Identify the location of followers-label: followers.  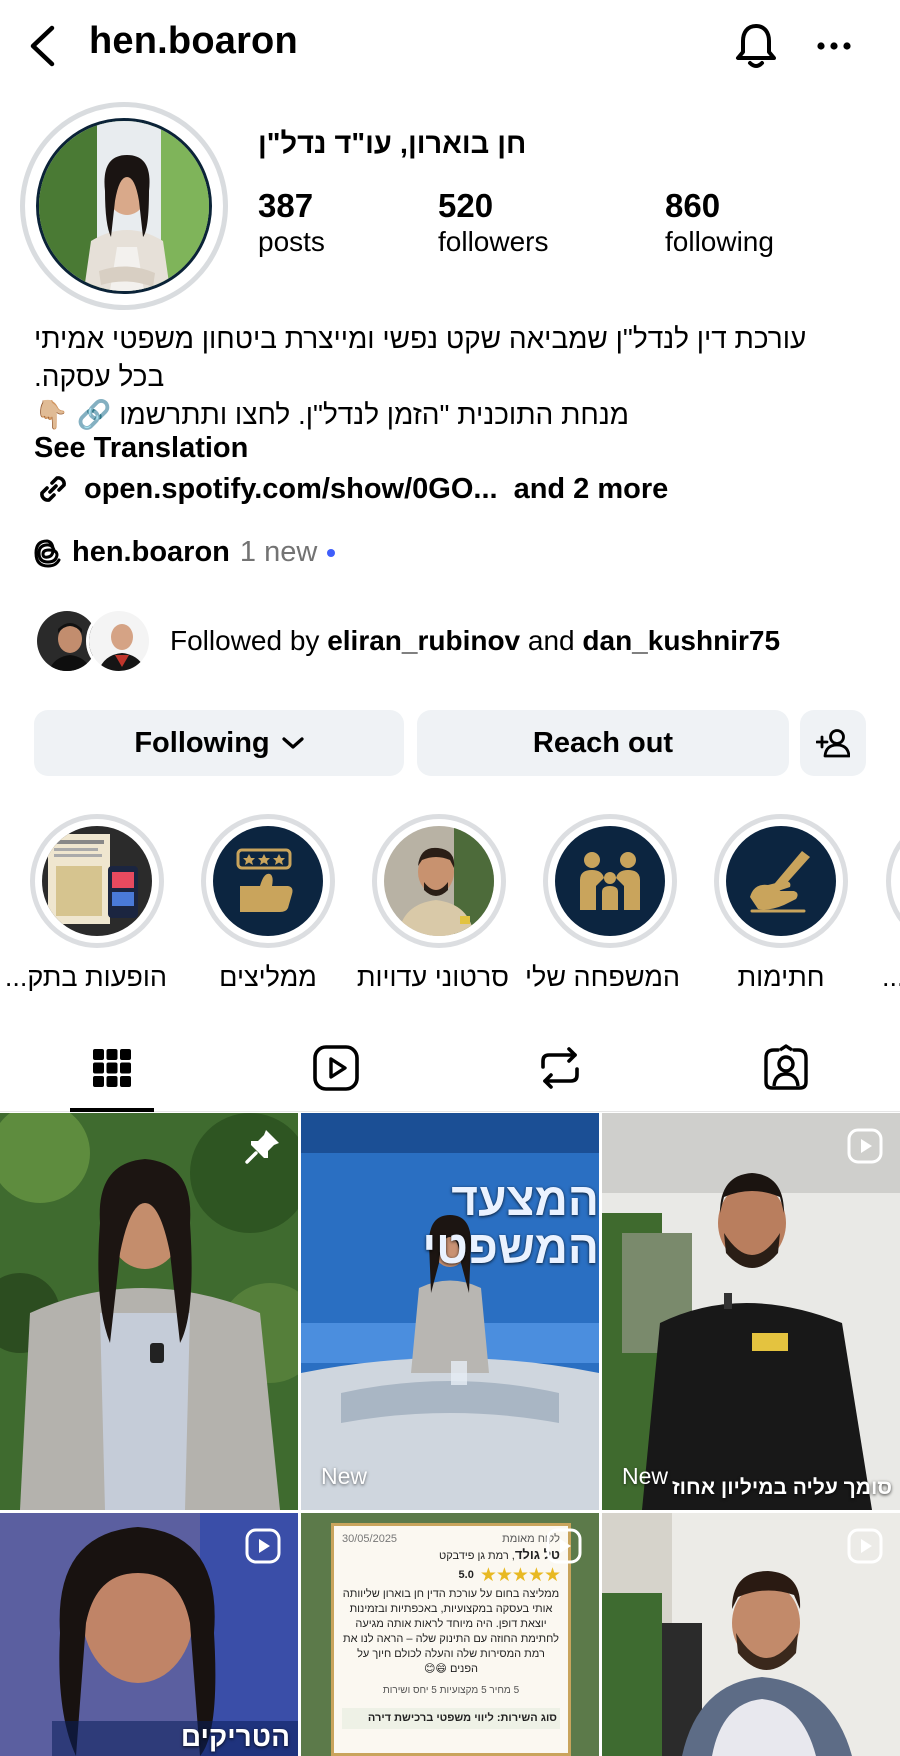
(493, 241).